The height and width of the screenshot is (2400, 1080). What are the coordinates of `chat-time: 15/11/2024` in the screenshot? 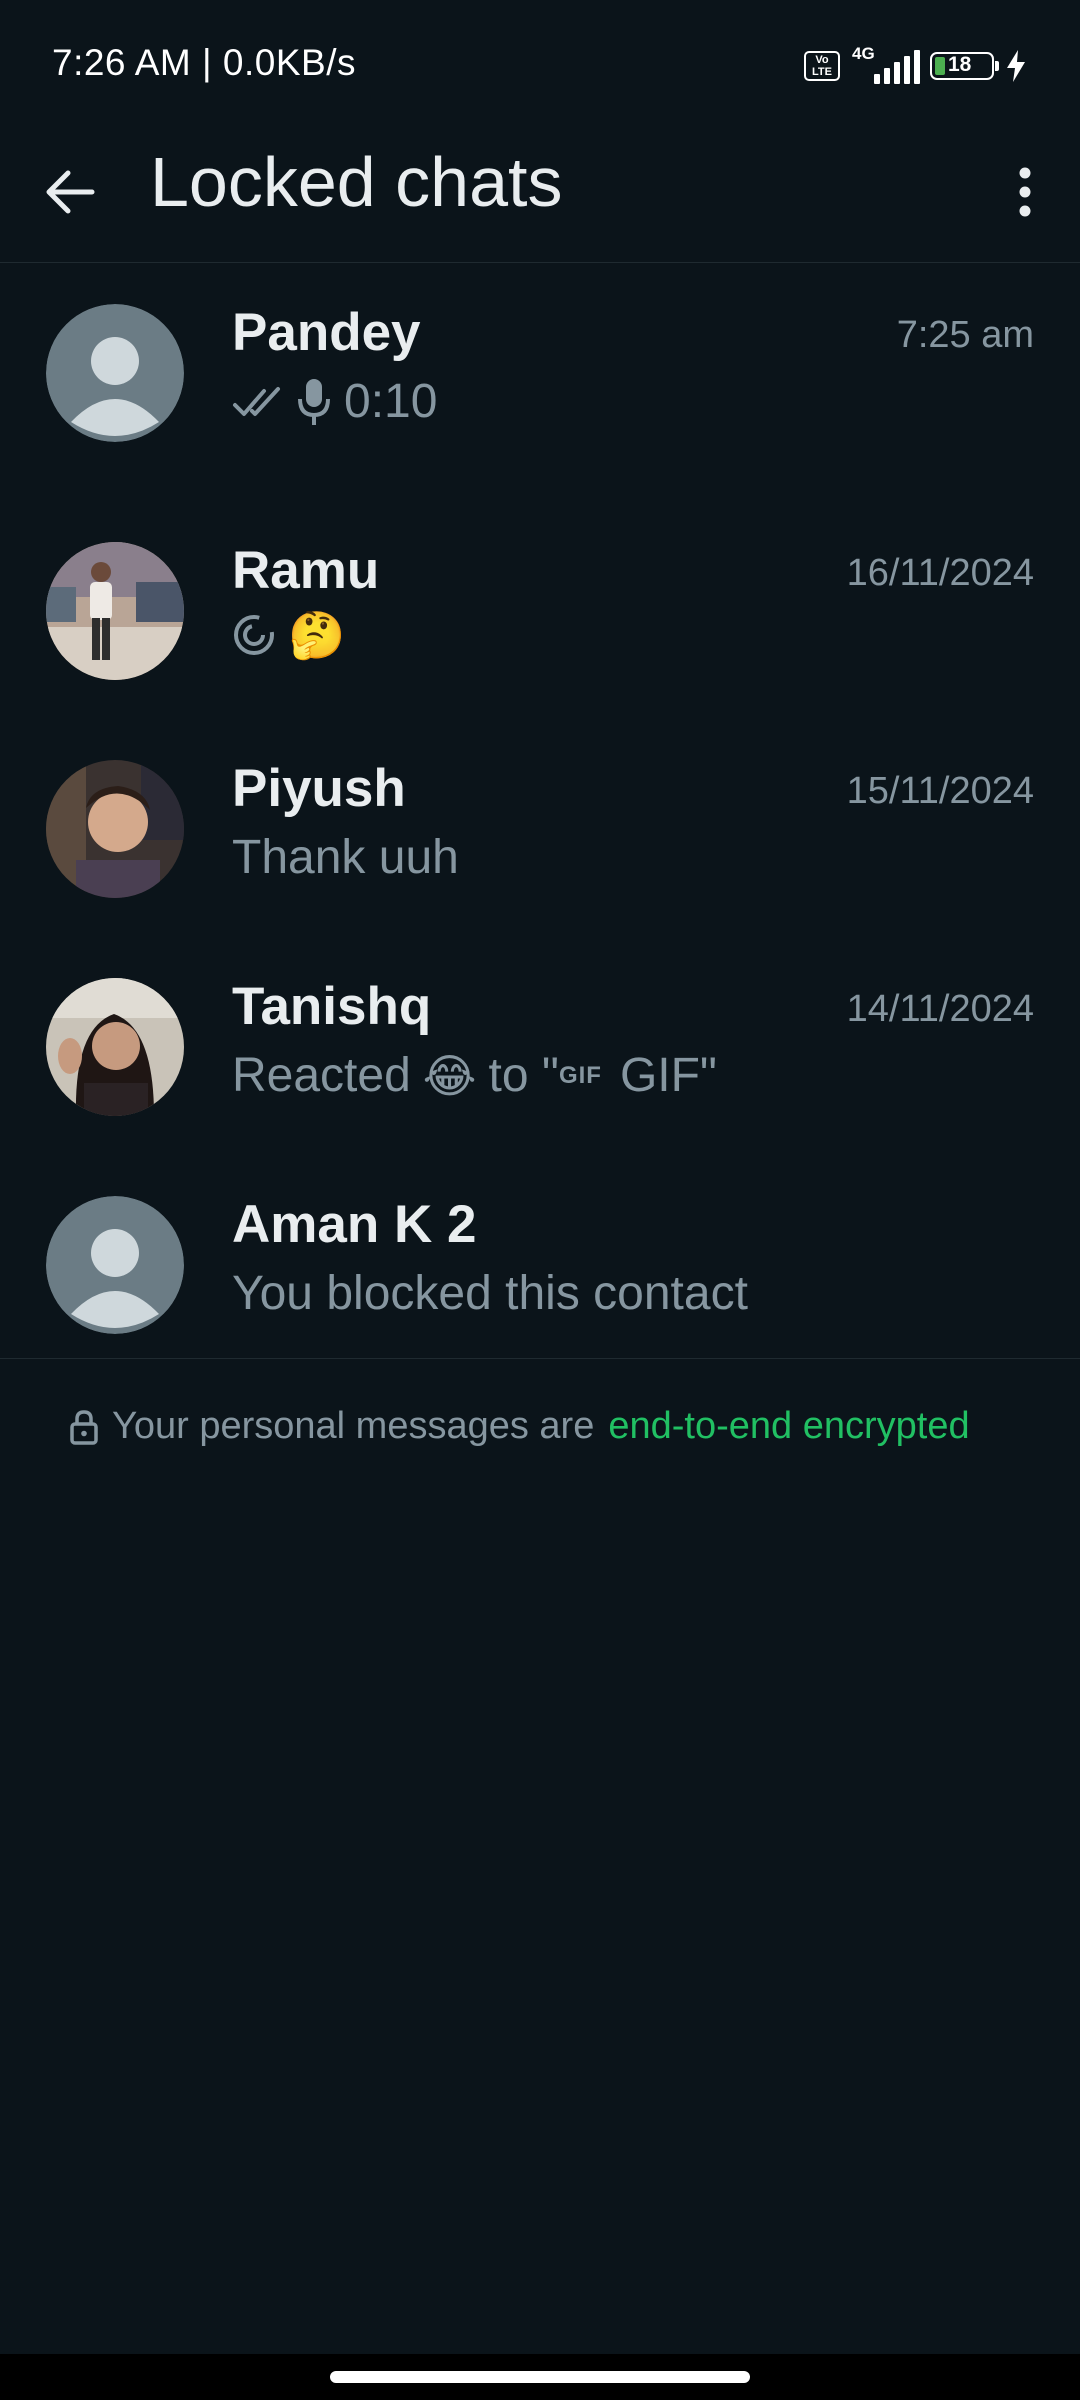 It's located at (940, 791).